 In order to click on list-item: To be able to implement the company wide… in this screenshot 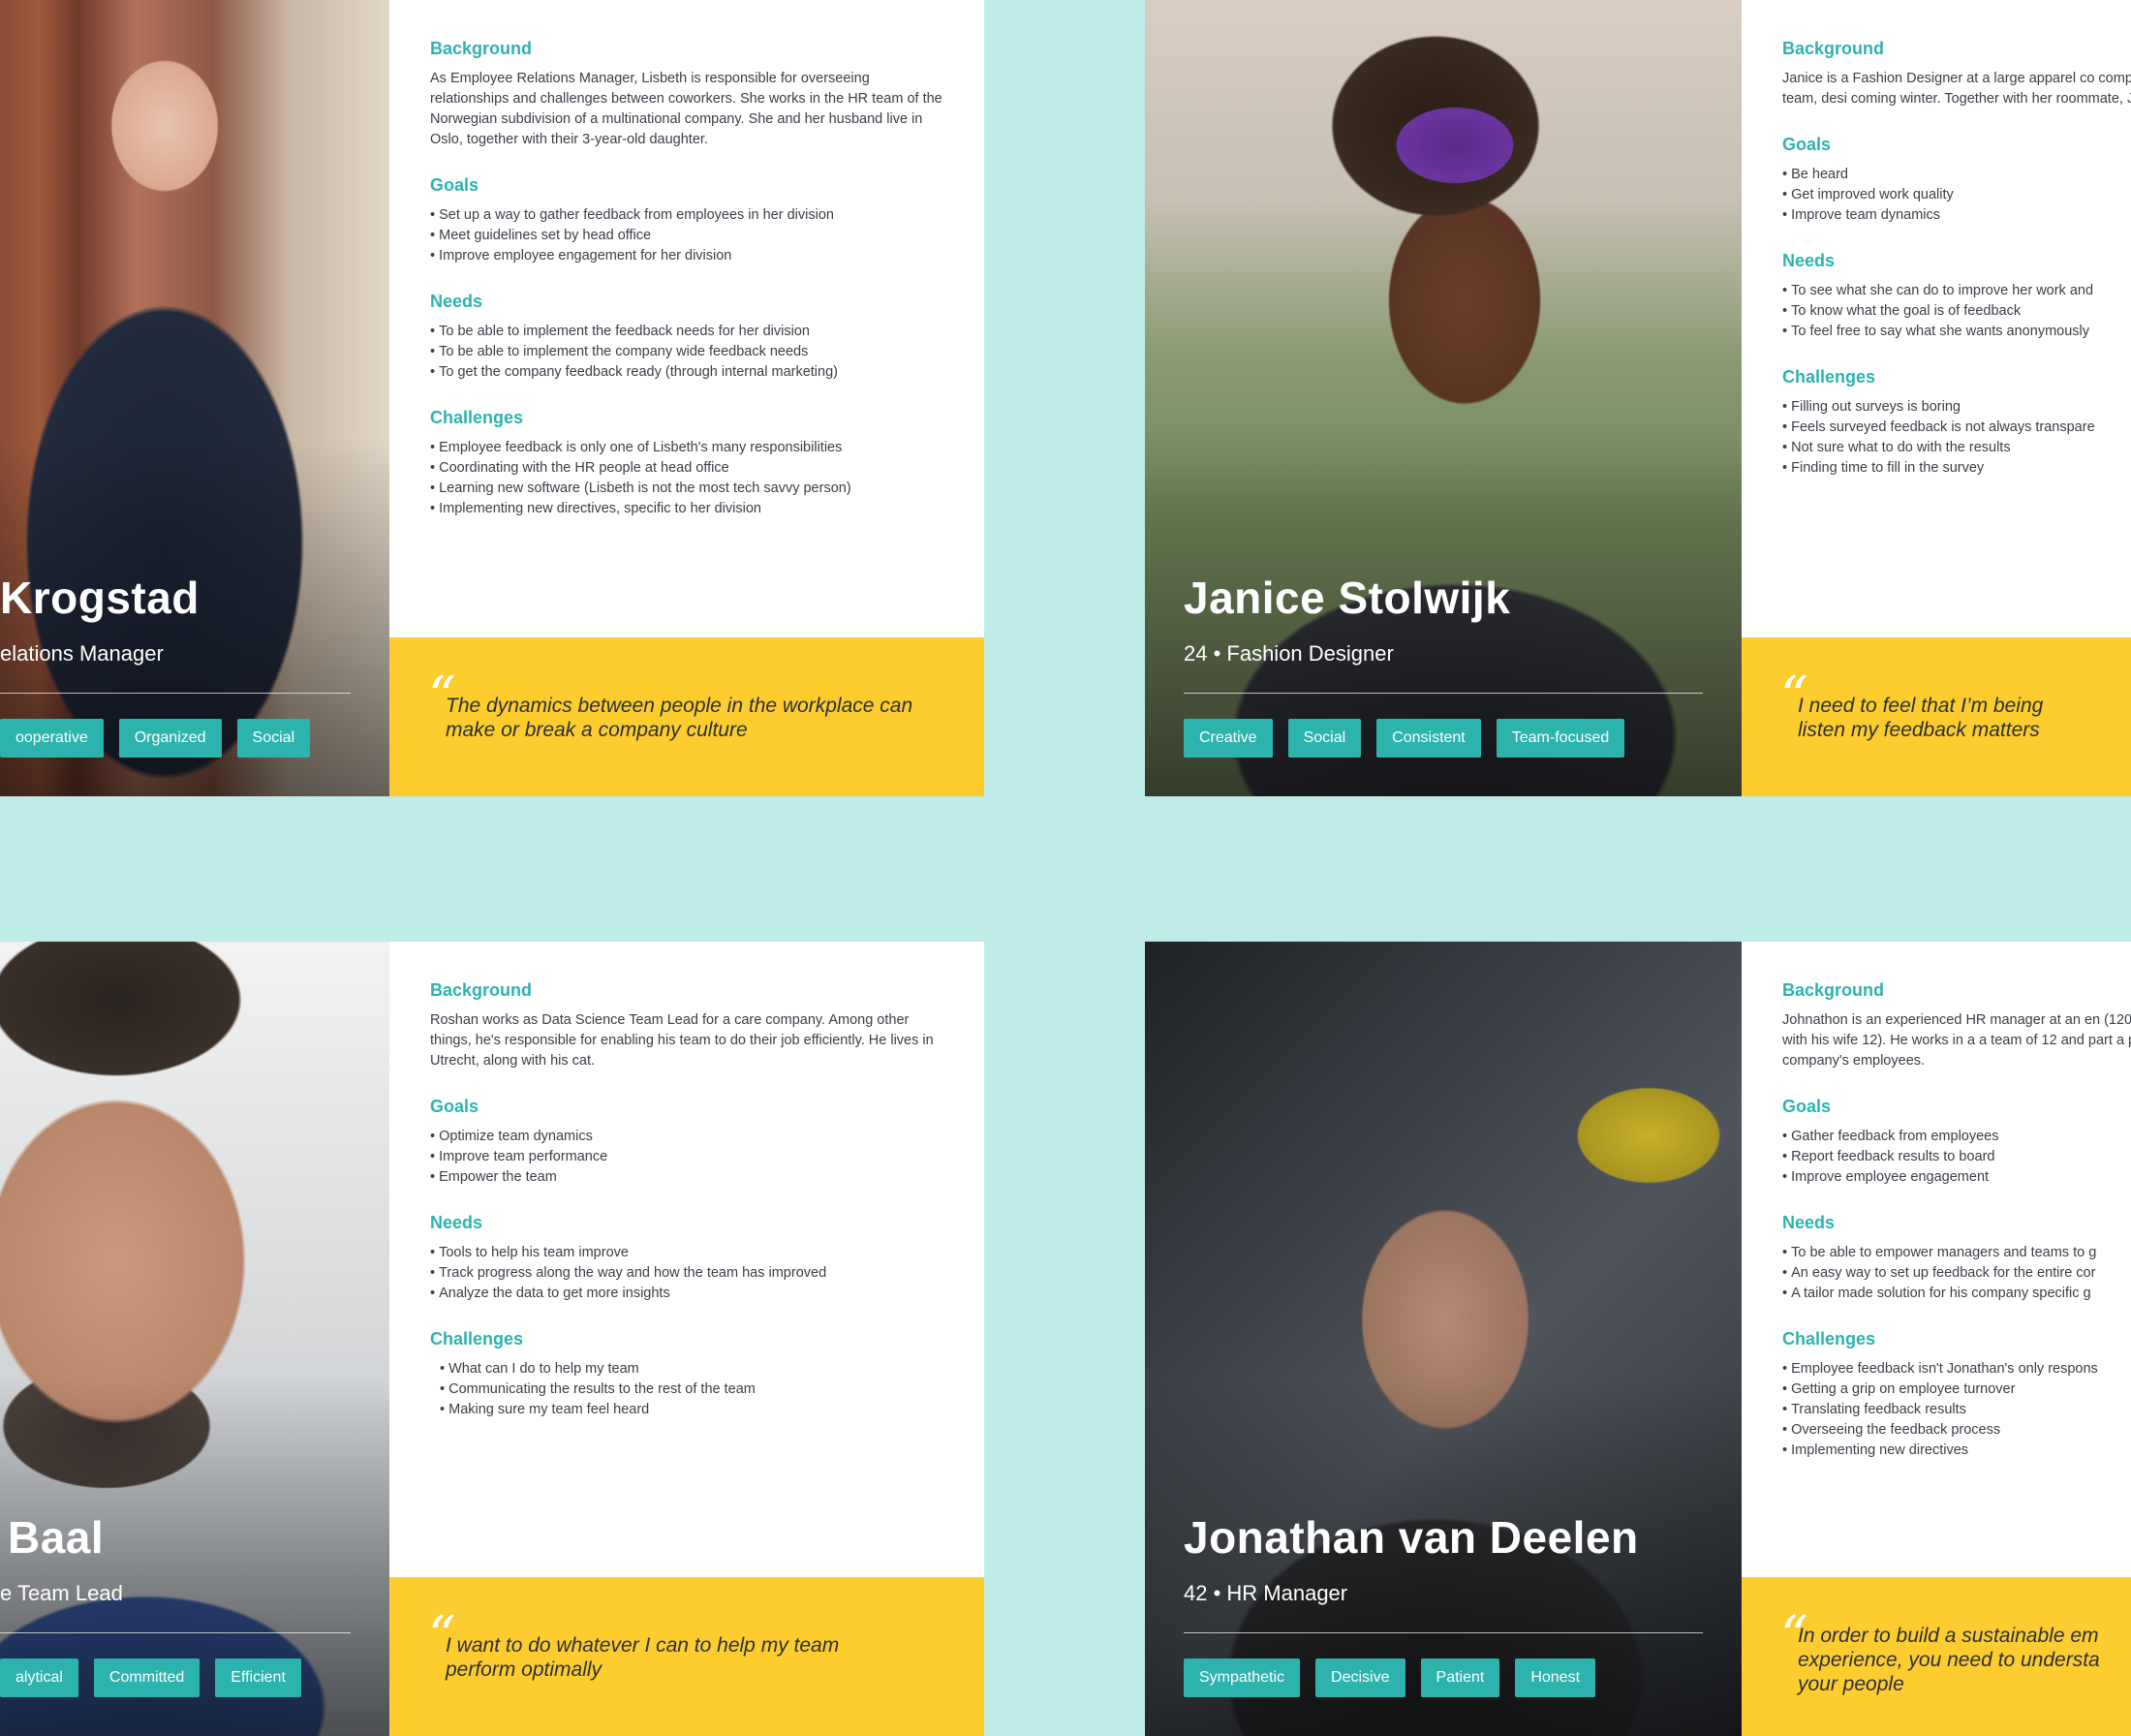, I will do `click(687, 352)`.